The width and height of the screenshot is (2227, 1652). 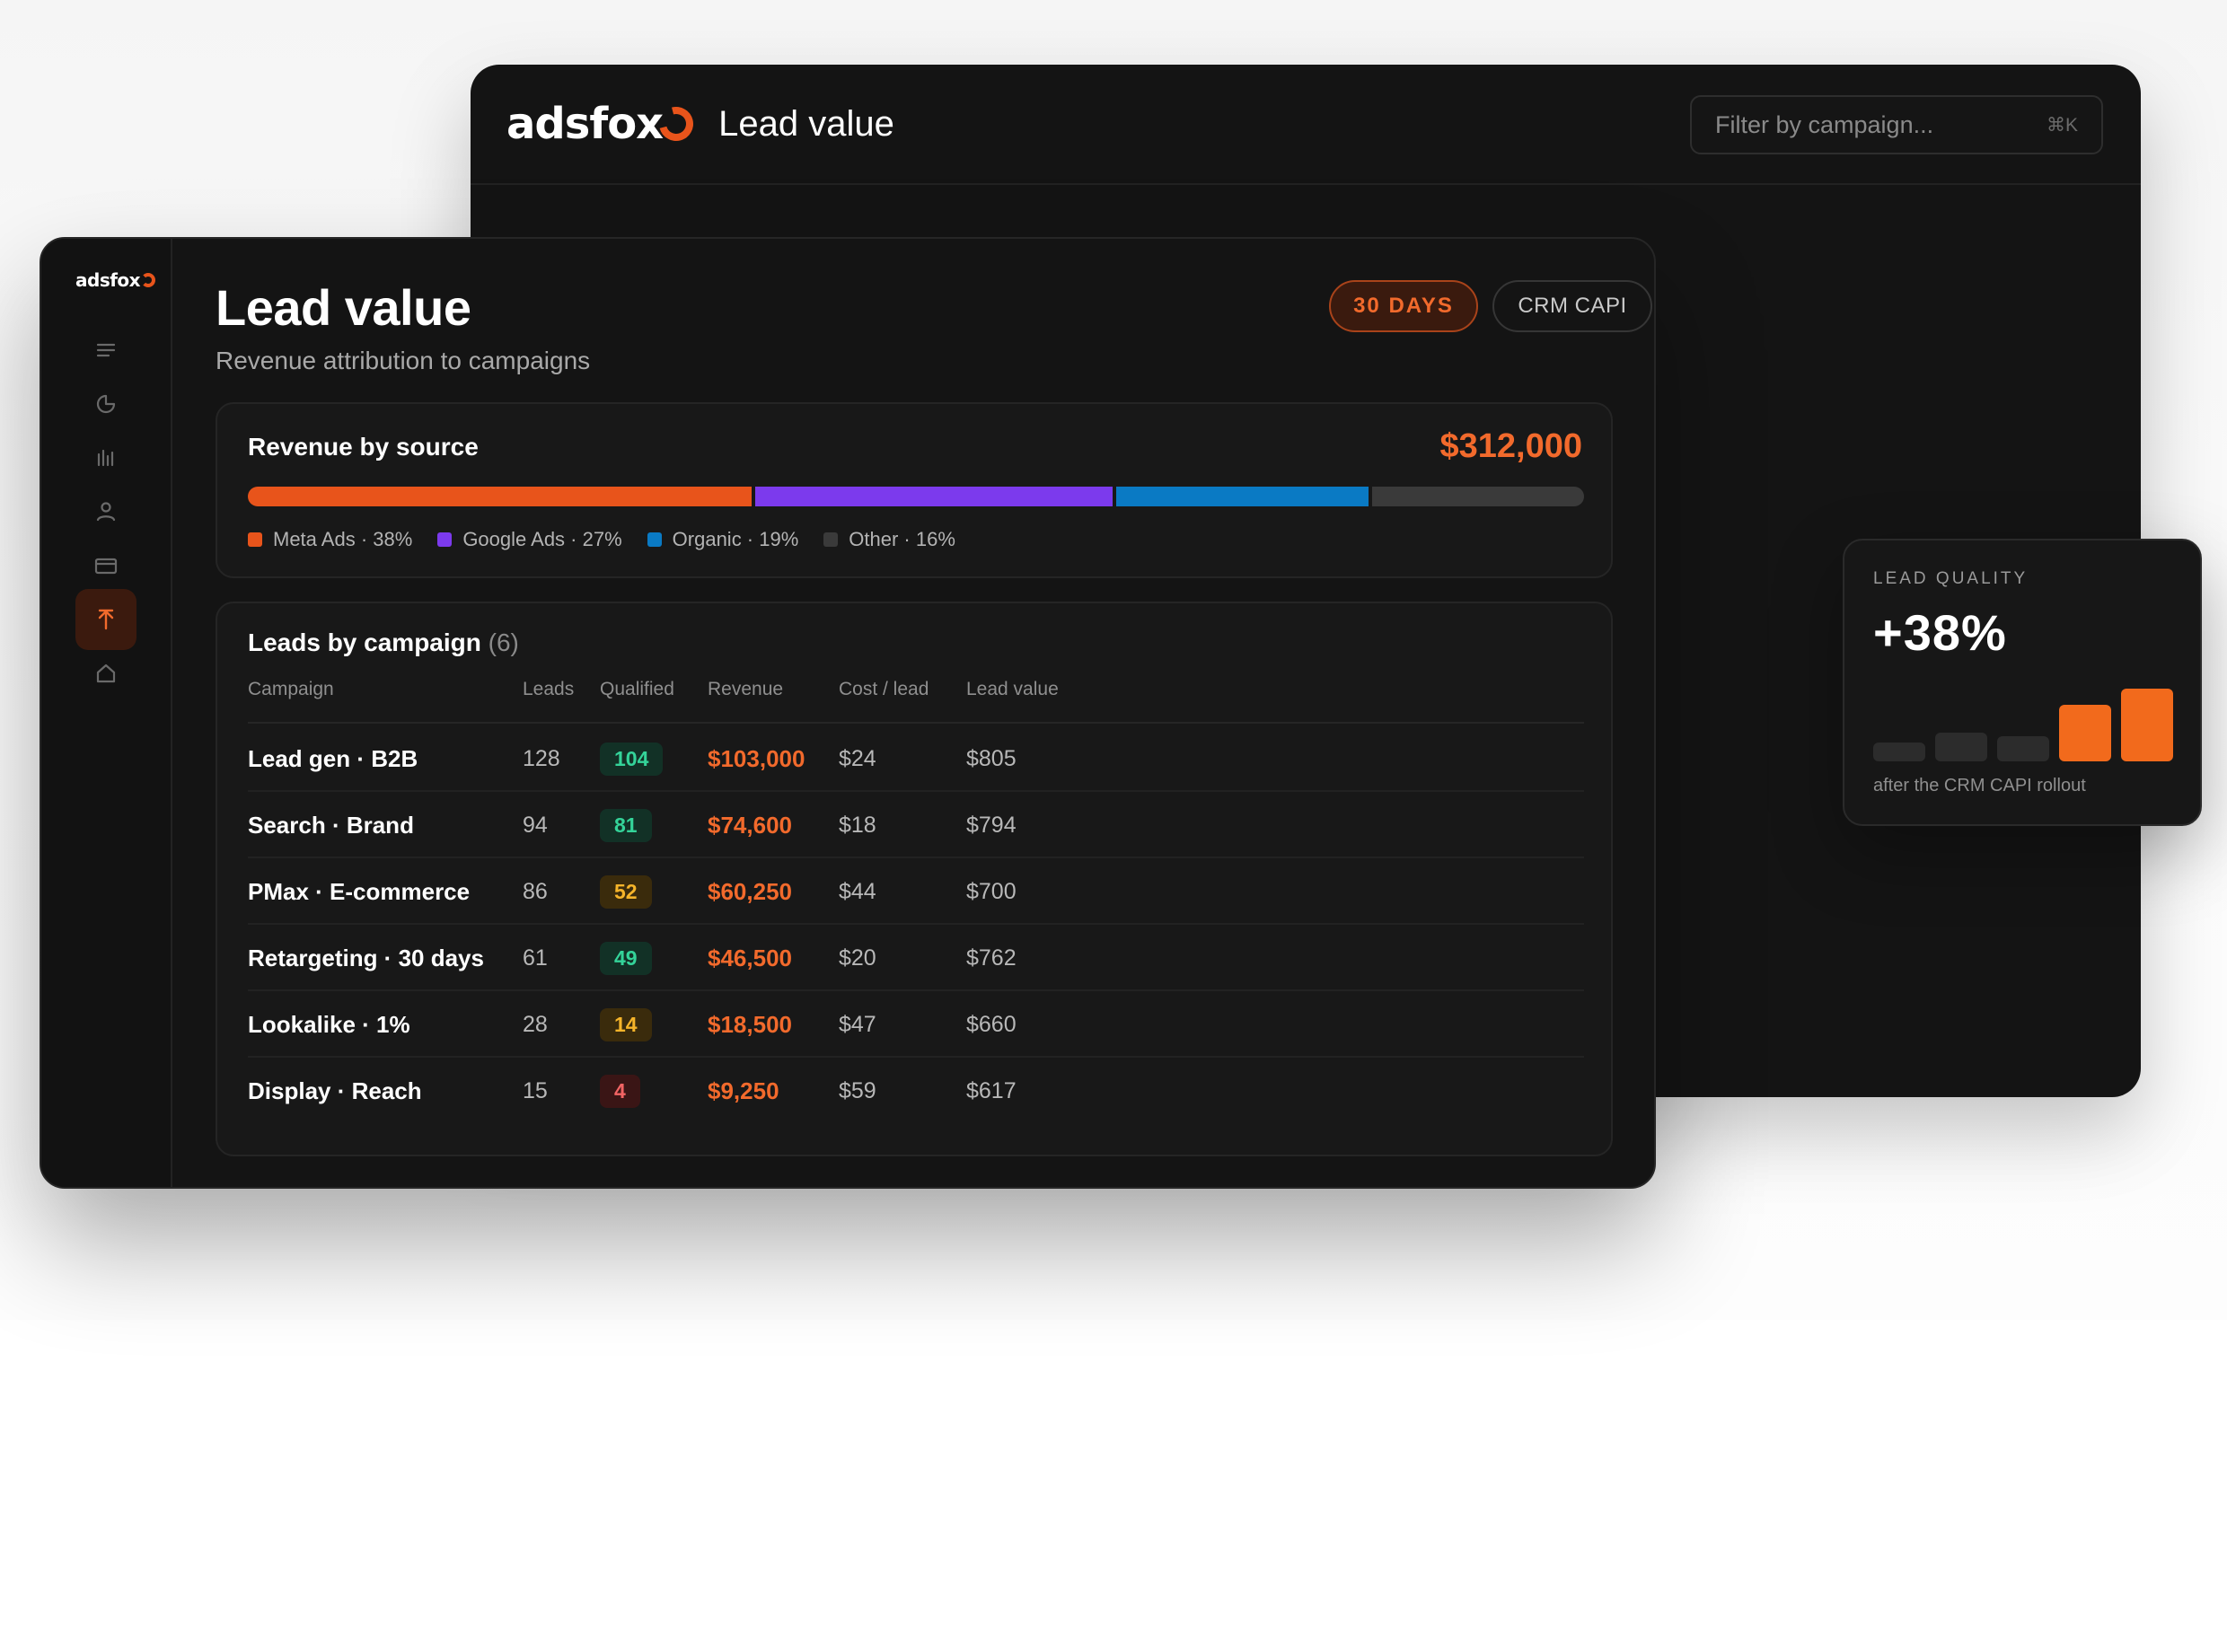 What do you see at coordinates (535, 958) in the screenshot?
I see `leads-count: 61` at bounding box center [535, 958].